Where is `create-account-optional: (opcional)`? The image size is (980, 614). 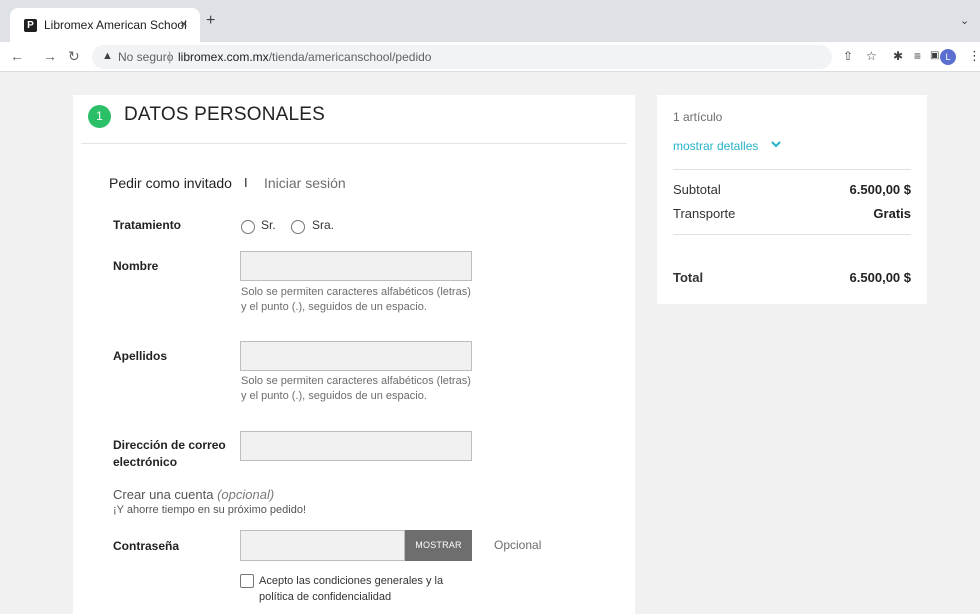
create-account-optional: (opcional) is located at coordinates (246, 494).